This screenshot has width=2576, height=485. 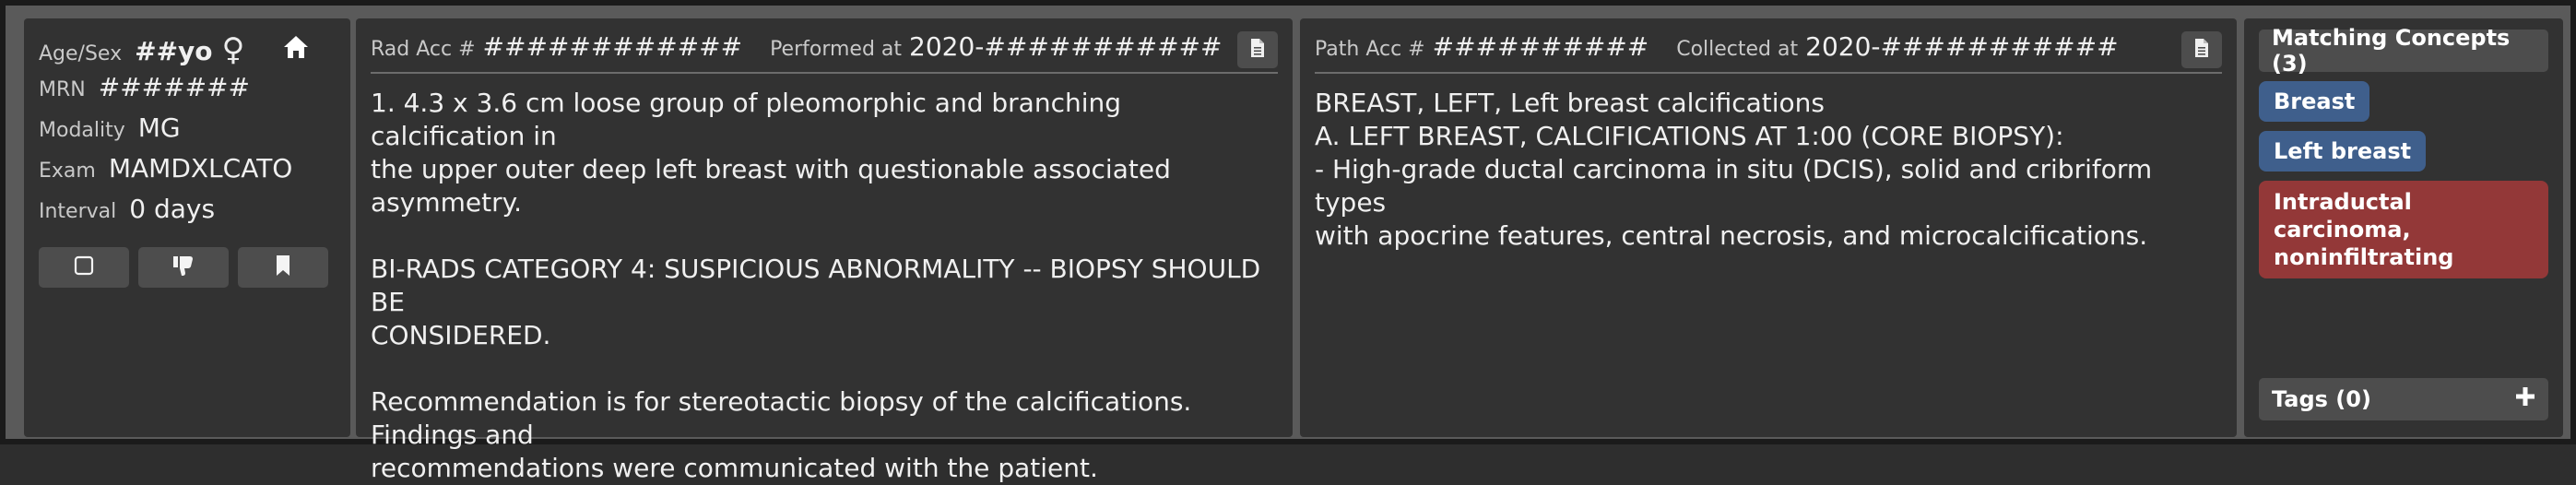 What do you see at coordinates (1737, 49) in the screenshot?
I see `collected-label: Collected at` at bounding box center [1737, 49].